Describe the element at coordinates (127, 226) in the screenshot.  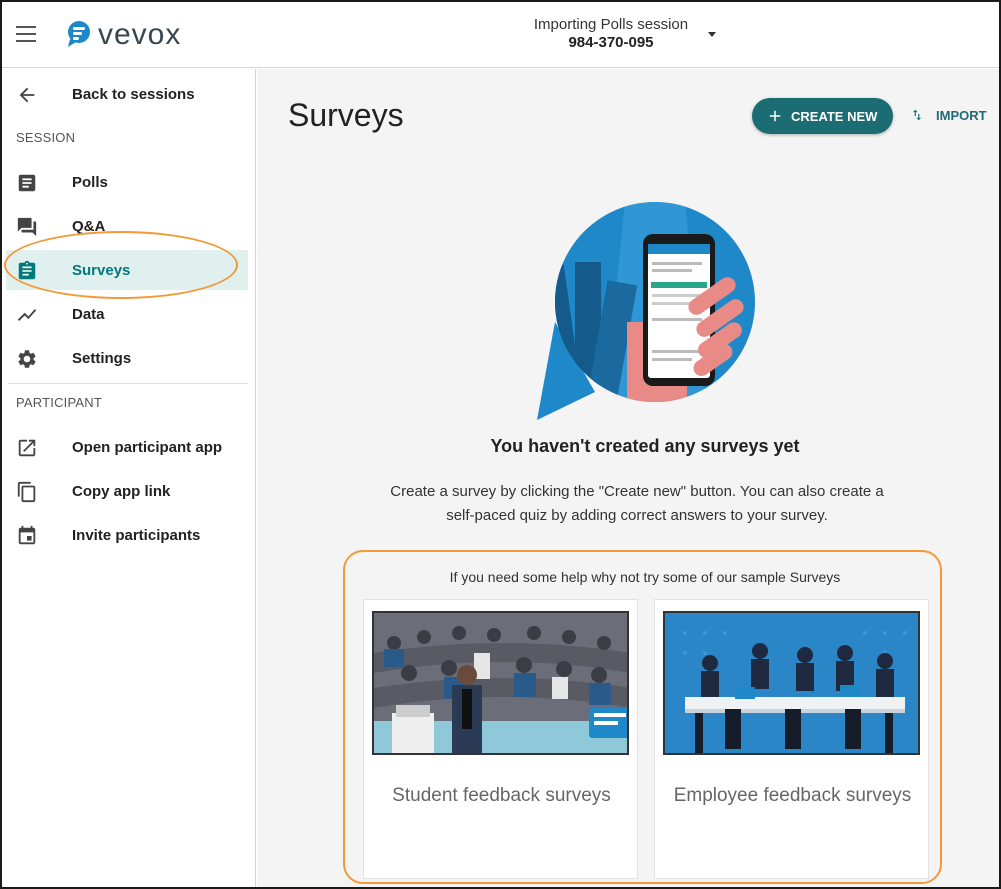
I see `sidebar-item-qa: Q&A` at that location.